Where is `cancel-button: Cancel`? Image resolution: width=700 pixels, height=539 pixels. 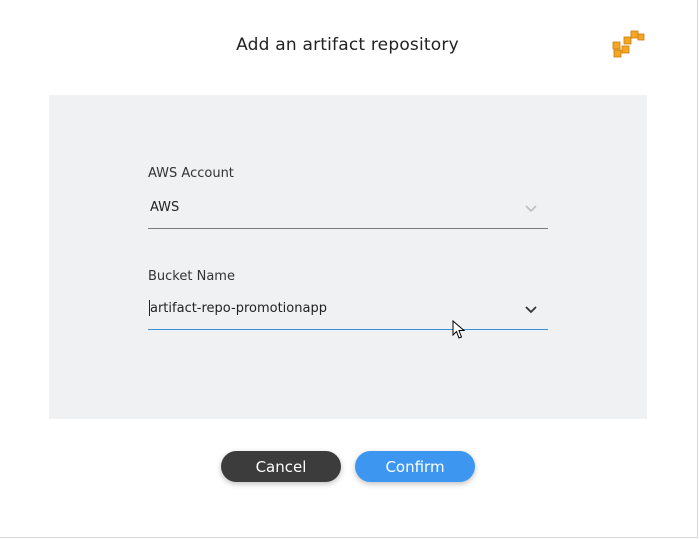 cancel-button: Cancel is located at coordinates (281, 466).